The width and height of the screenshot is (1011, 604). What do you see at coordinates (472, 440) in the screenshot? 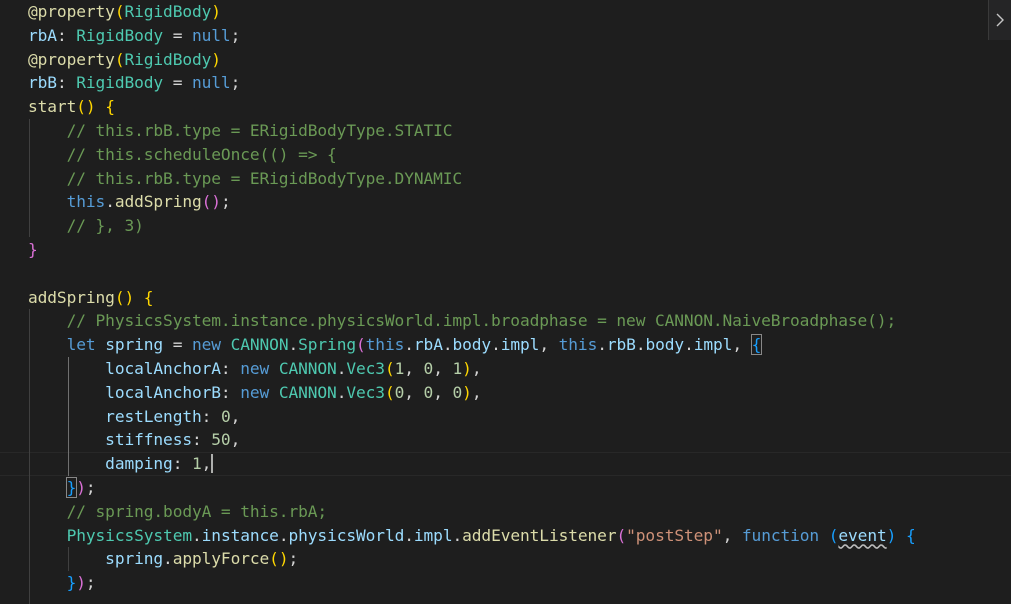
I see `code-line: stiffness: 50,` at bounding box center [472, 440].